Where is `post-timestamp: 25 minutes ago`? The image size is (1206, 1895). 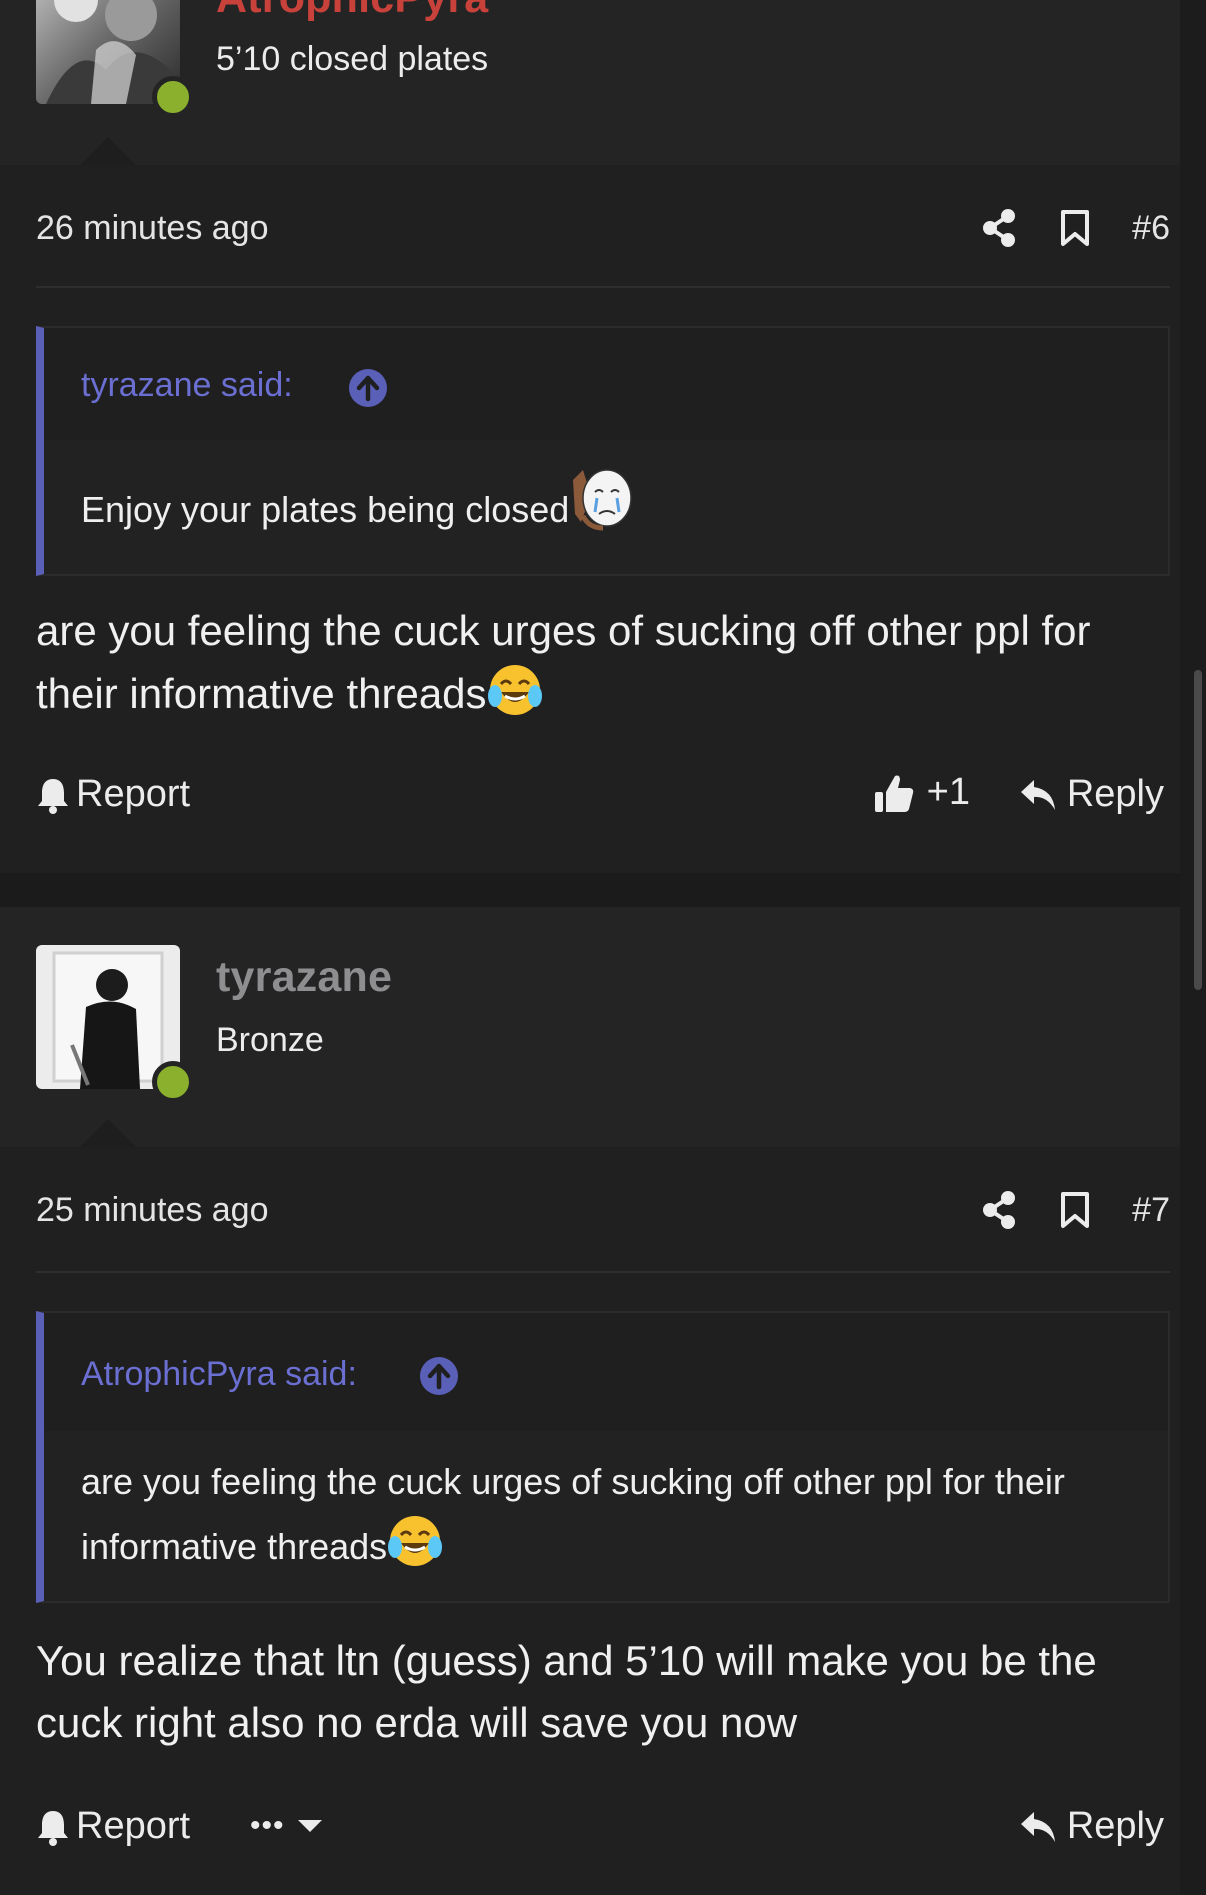
post-timestamp: 25 minutes ago is located at coordinates (152, 1210).